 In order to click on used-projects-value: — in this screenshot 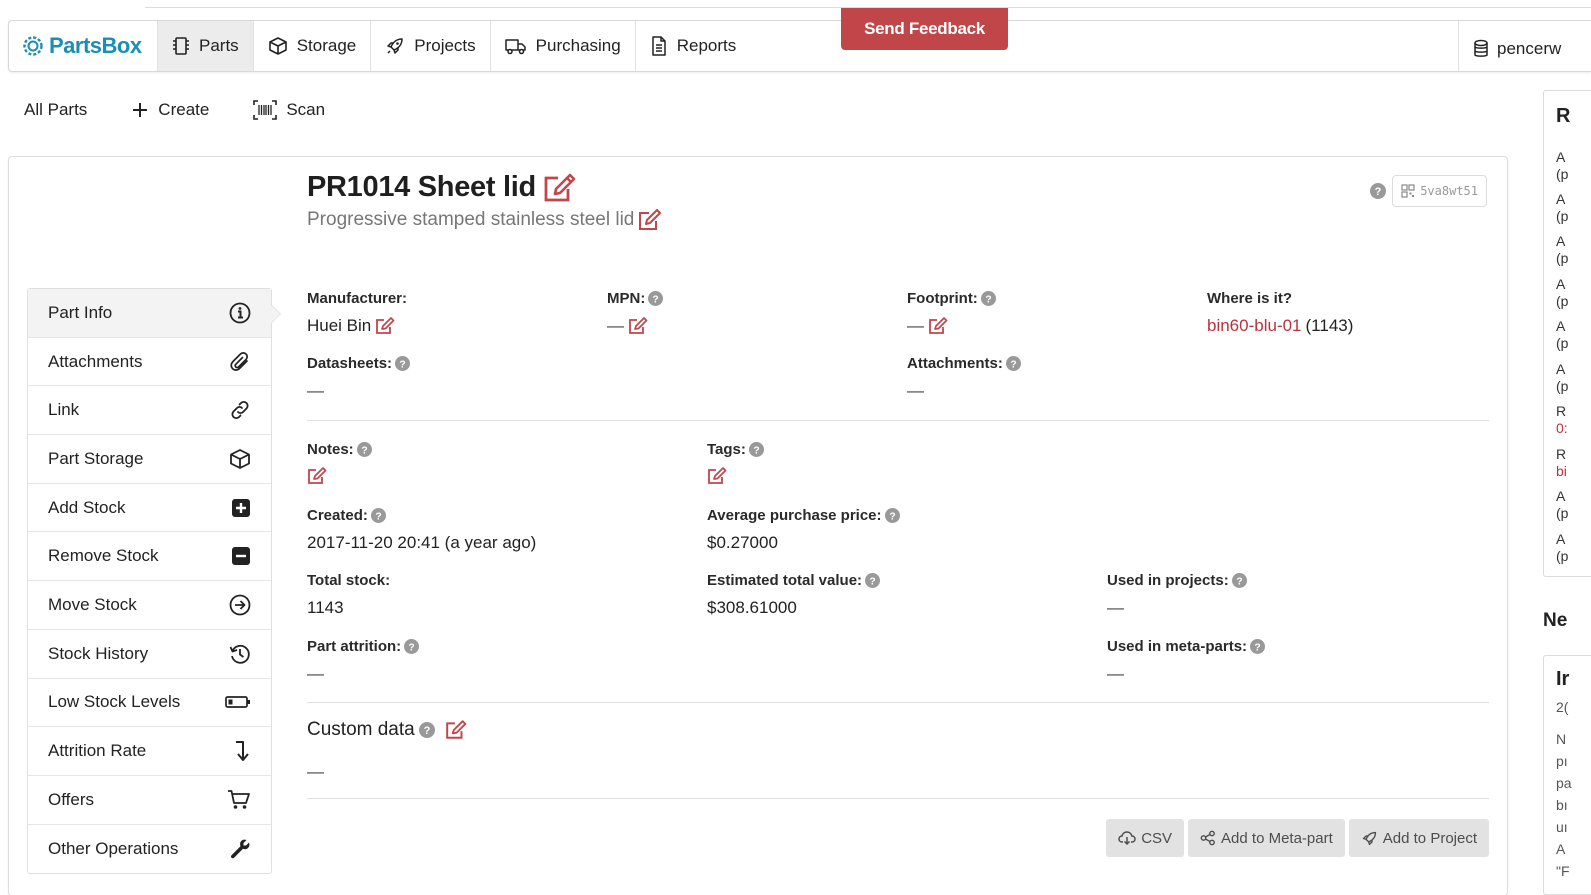, I will do `click(1115, 607)`.